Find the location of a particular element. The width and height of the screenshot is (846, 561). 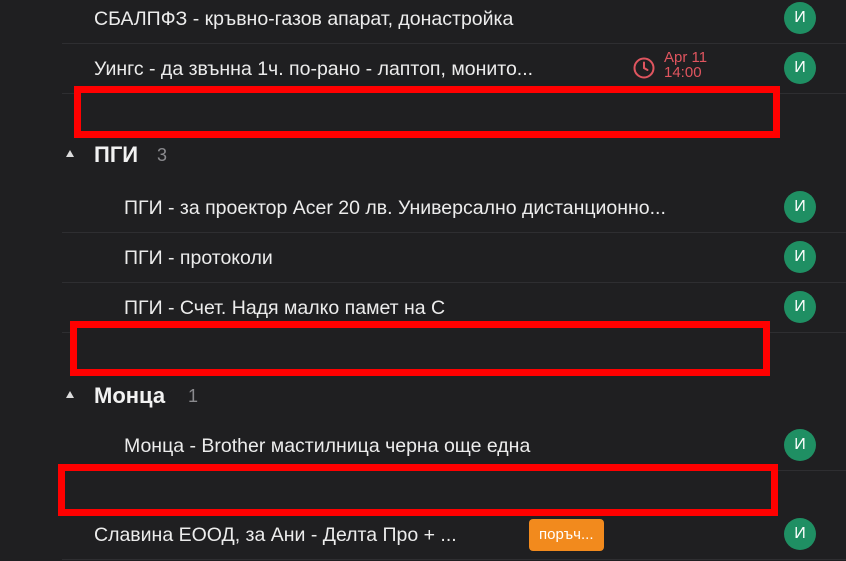

due-date-label: Apr 11 is located at coordinates (686, 57).